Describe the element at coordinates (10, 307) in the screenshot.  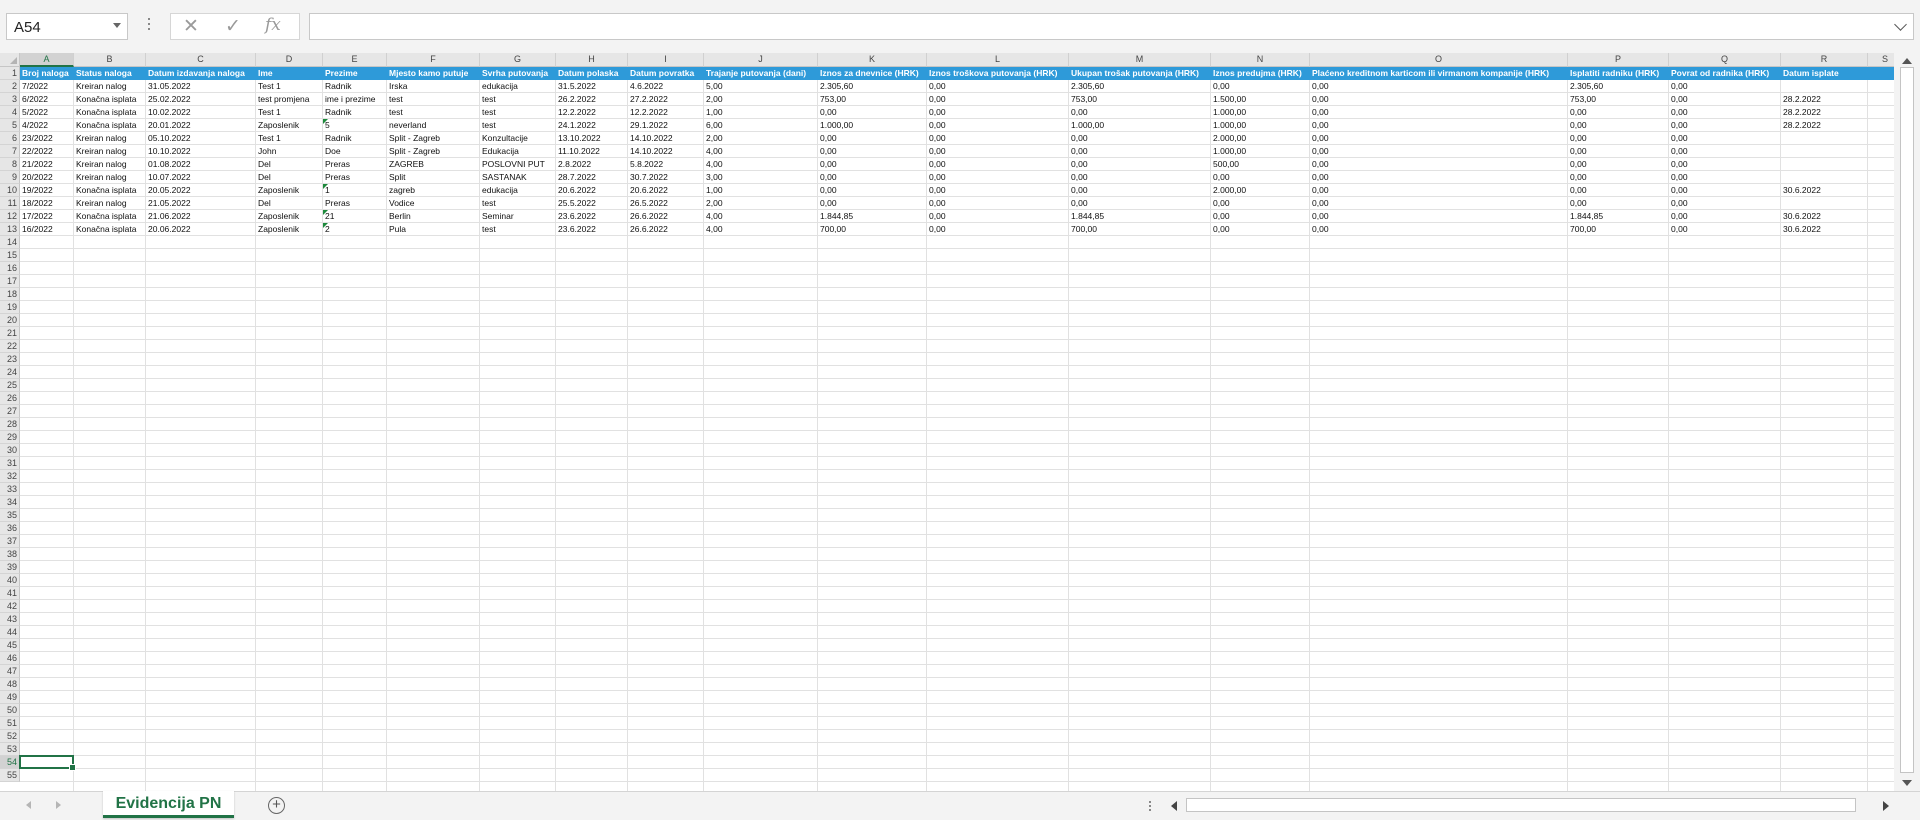
I see `row-header-19: 19` at that location.